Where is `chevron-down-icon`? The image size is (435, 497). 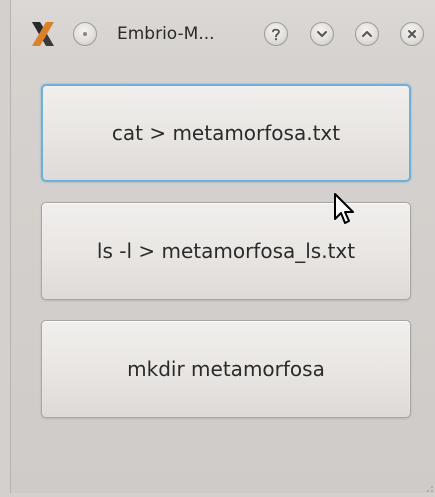 chevron-down-icon is located at coordinates (322, 34).